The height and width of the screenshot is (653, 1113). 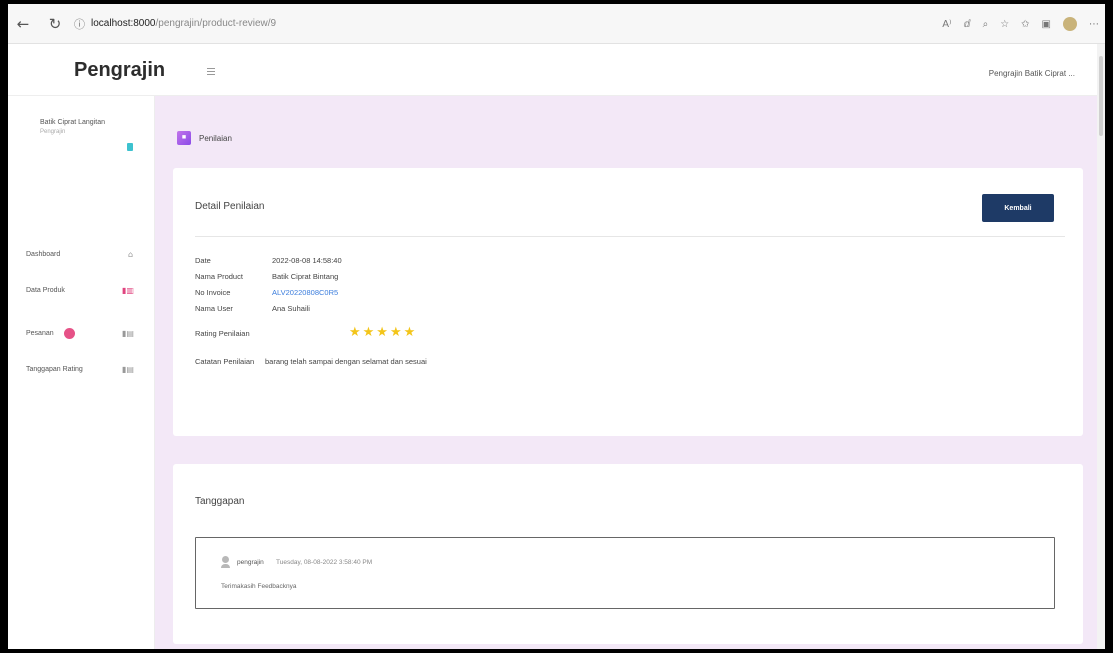 What do you see at coordinates (1020, 24) in the screenshot?
I see `browser-actions: A⁾ ⅆ ⌕ ☆ ✩ ▣ ⋯` at bounding box center [1020, 24].